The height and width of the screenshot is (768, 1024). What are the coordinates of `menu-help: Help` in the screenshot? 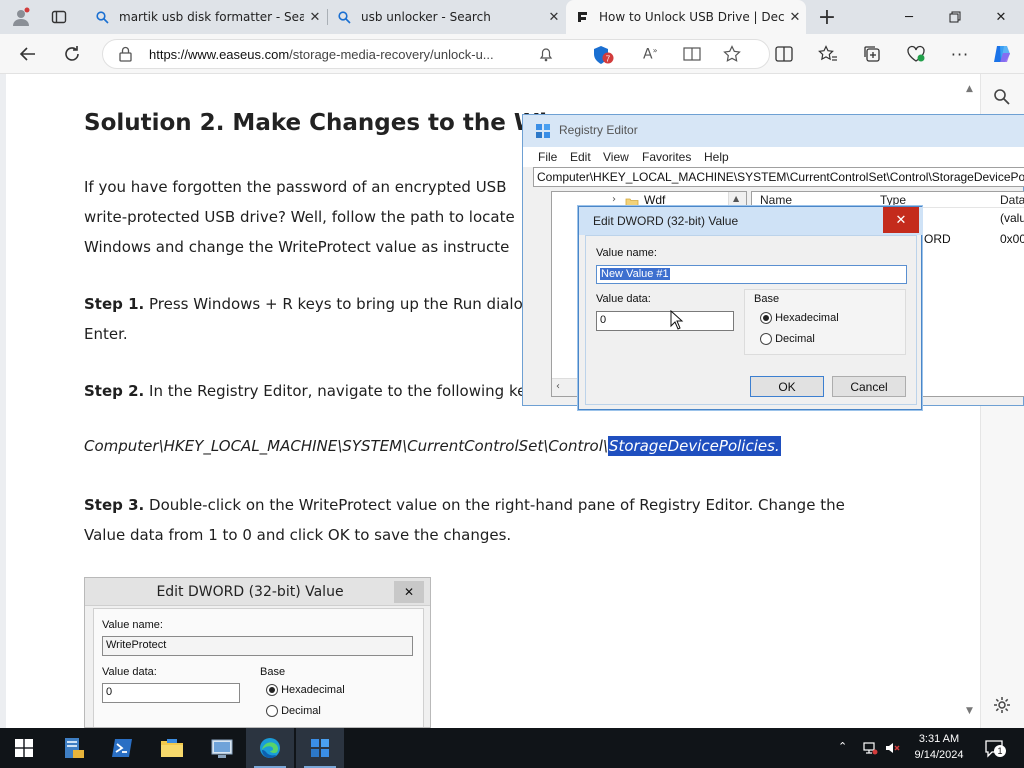 It's located at (716, 157).